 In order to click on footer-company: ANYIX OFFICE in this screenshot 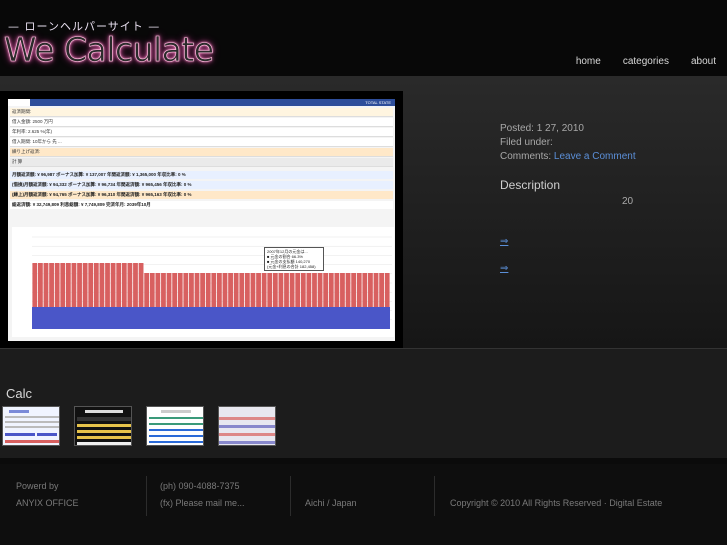, I will do `click(47, 503)`.